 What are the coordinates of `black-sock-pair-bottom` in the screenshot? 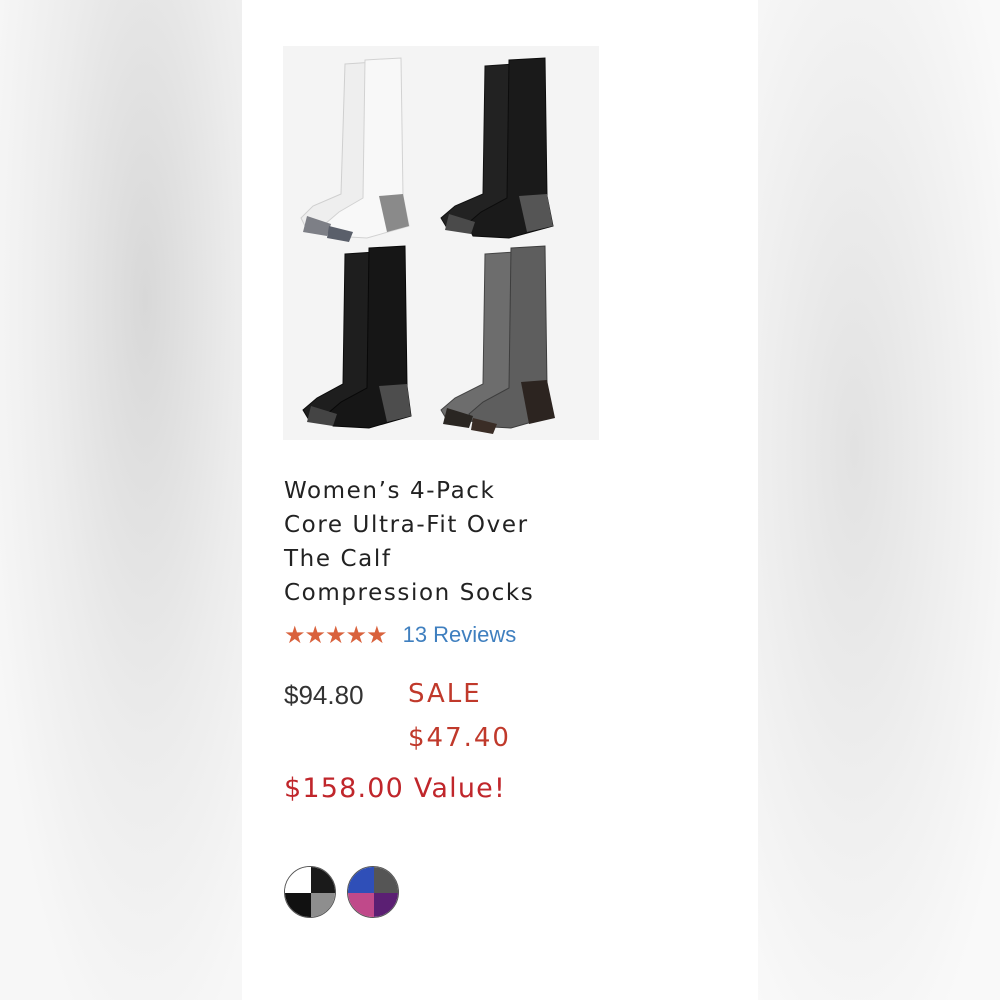 It's located at (357, 337).